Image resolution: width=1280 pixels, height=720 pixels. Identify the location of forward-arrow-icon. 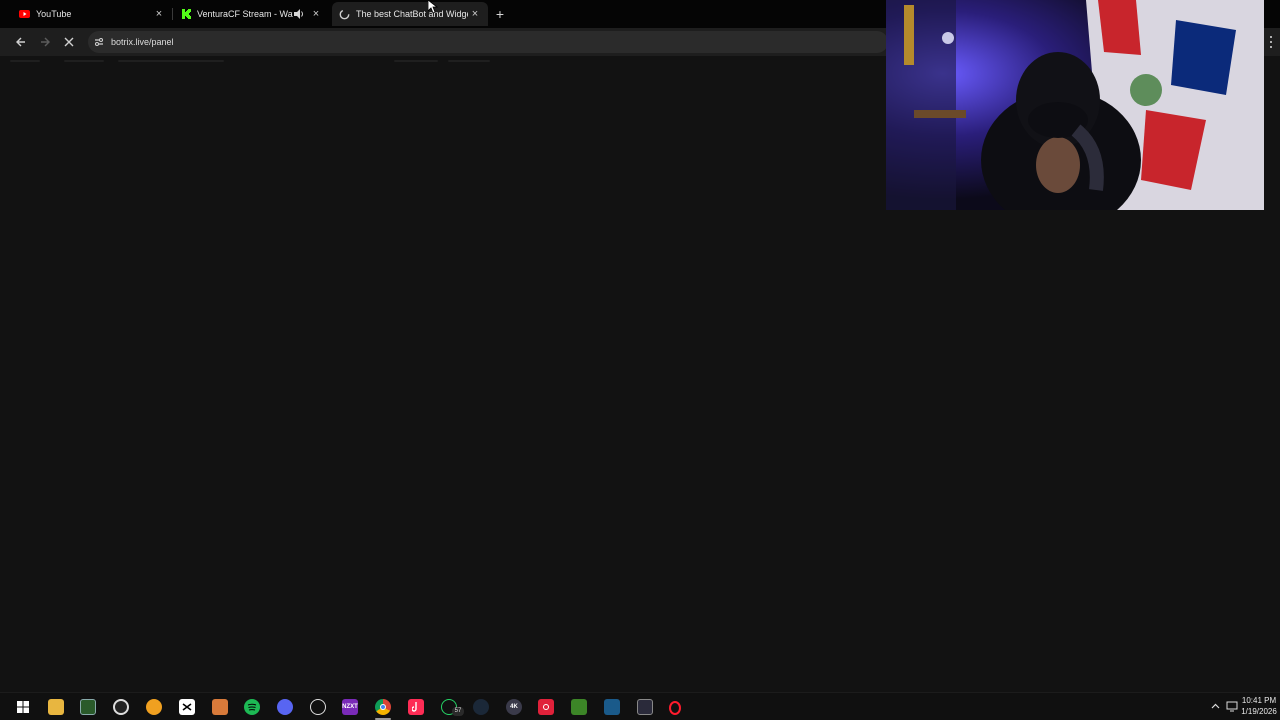
(45, 42).